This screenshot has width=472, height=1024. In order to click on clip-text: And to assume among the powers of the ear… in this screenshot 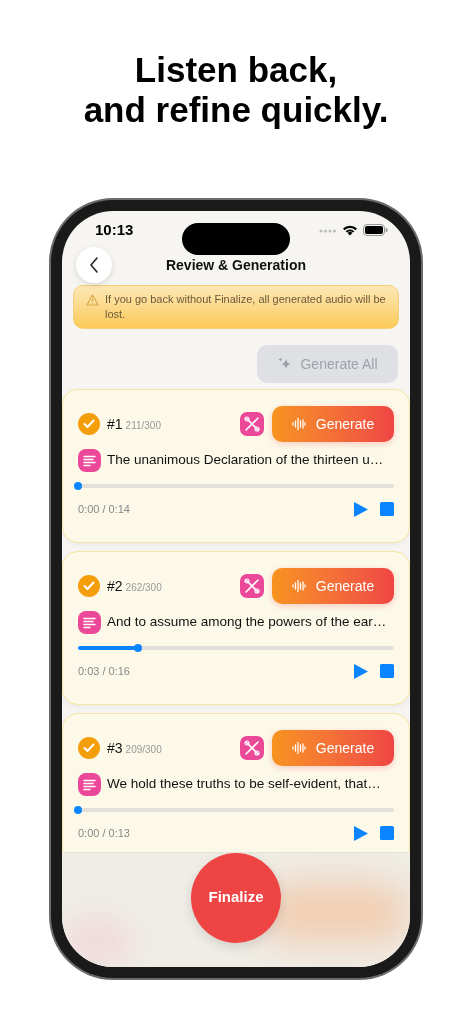, I will do `click(247, 621)`.